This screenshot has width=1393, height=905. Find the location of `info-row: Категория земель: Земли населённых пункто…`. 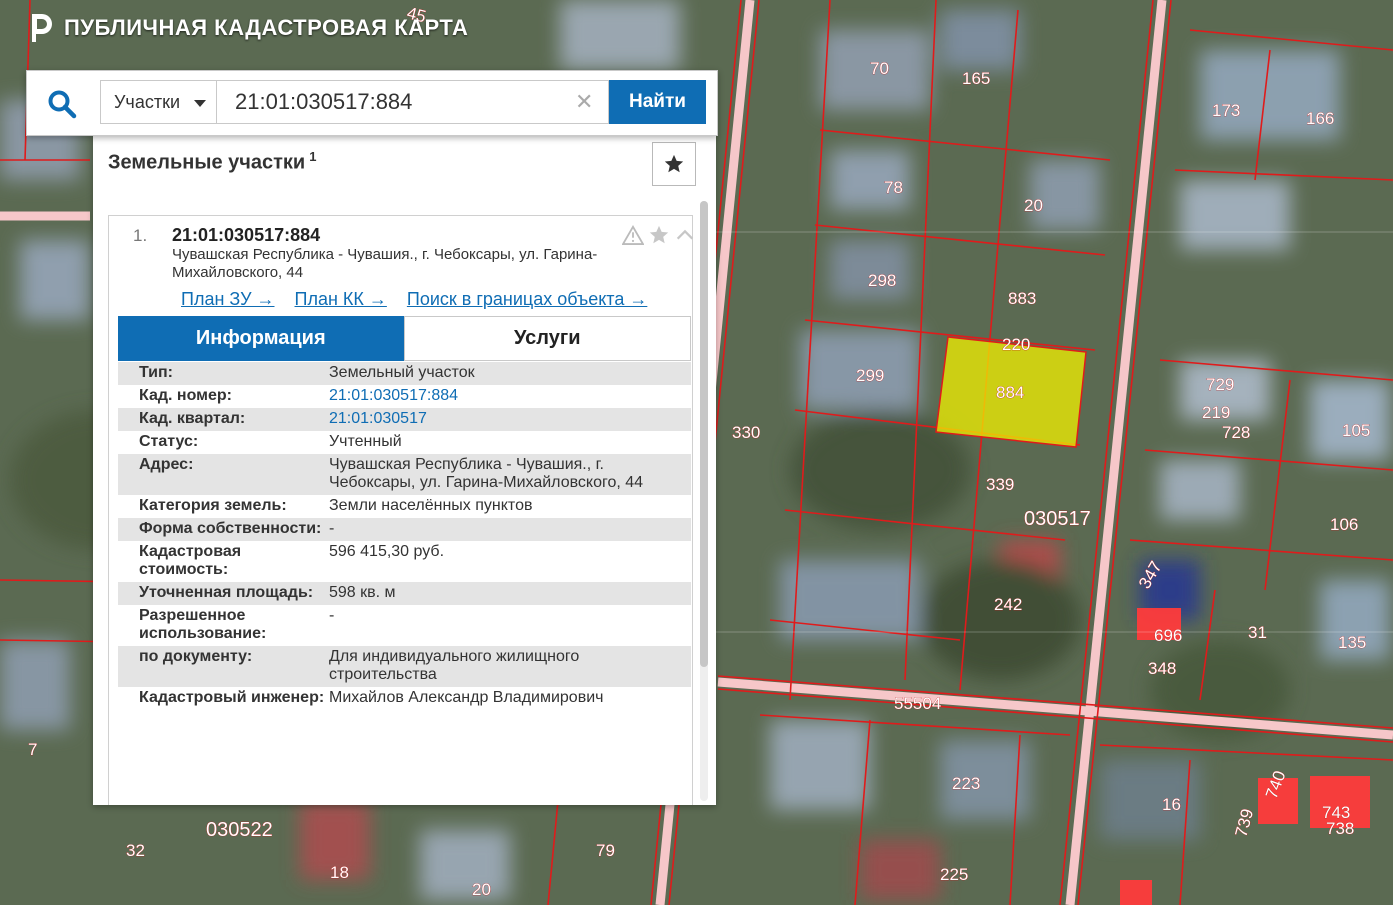

info-row: Категория земель: Земли населённых пункто… is located at coordinates (404, 506).